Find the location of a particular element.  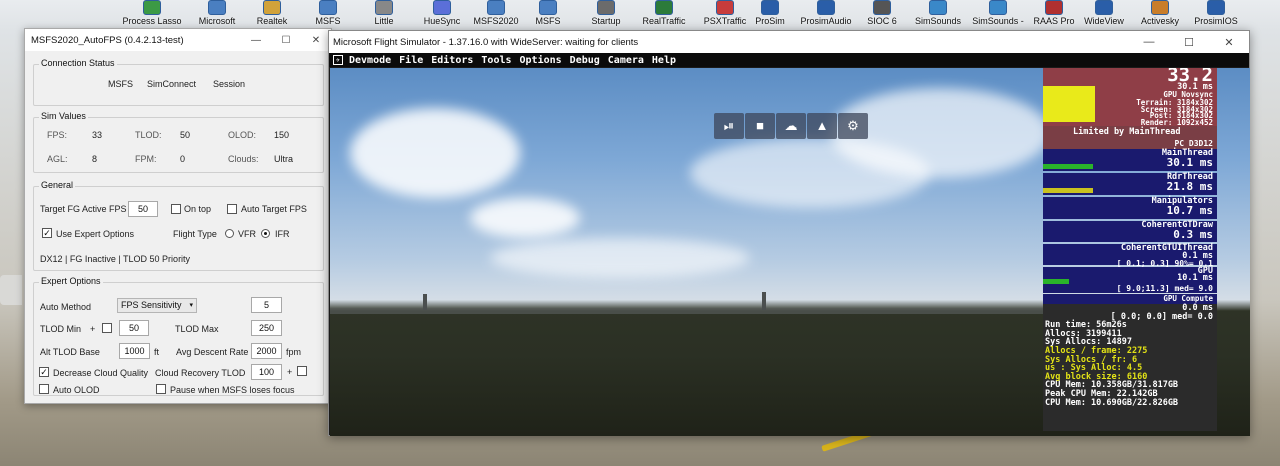

olod-label: OLOD: is located at coordinates (242, 135).